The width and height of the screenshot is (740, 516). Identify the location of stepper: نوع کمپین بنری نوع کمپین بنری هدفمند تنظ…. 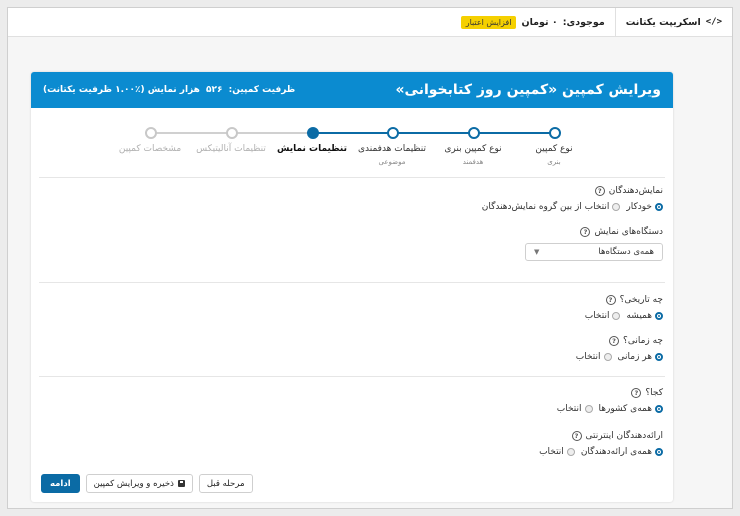
(352, 145).